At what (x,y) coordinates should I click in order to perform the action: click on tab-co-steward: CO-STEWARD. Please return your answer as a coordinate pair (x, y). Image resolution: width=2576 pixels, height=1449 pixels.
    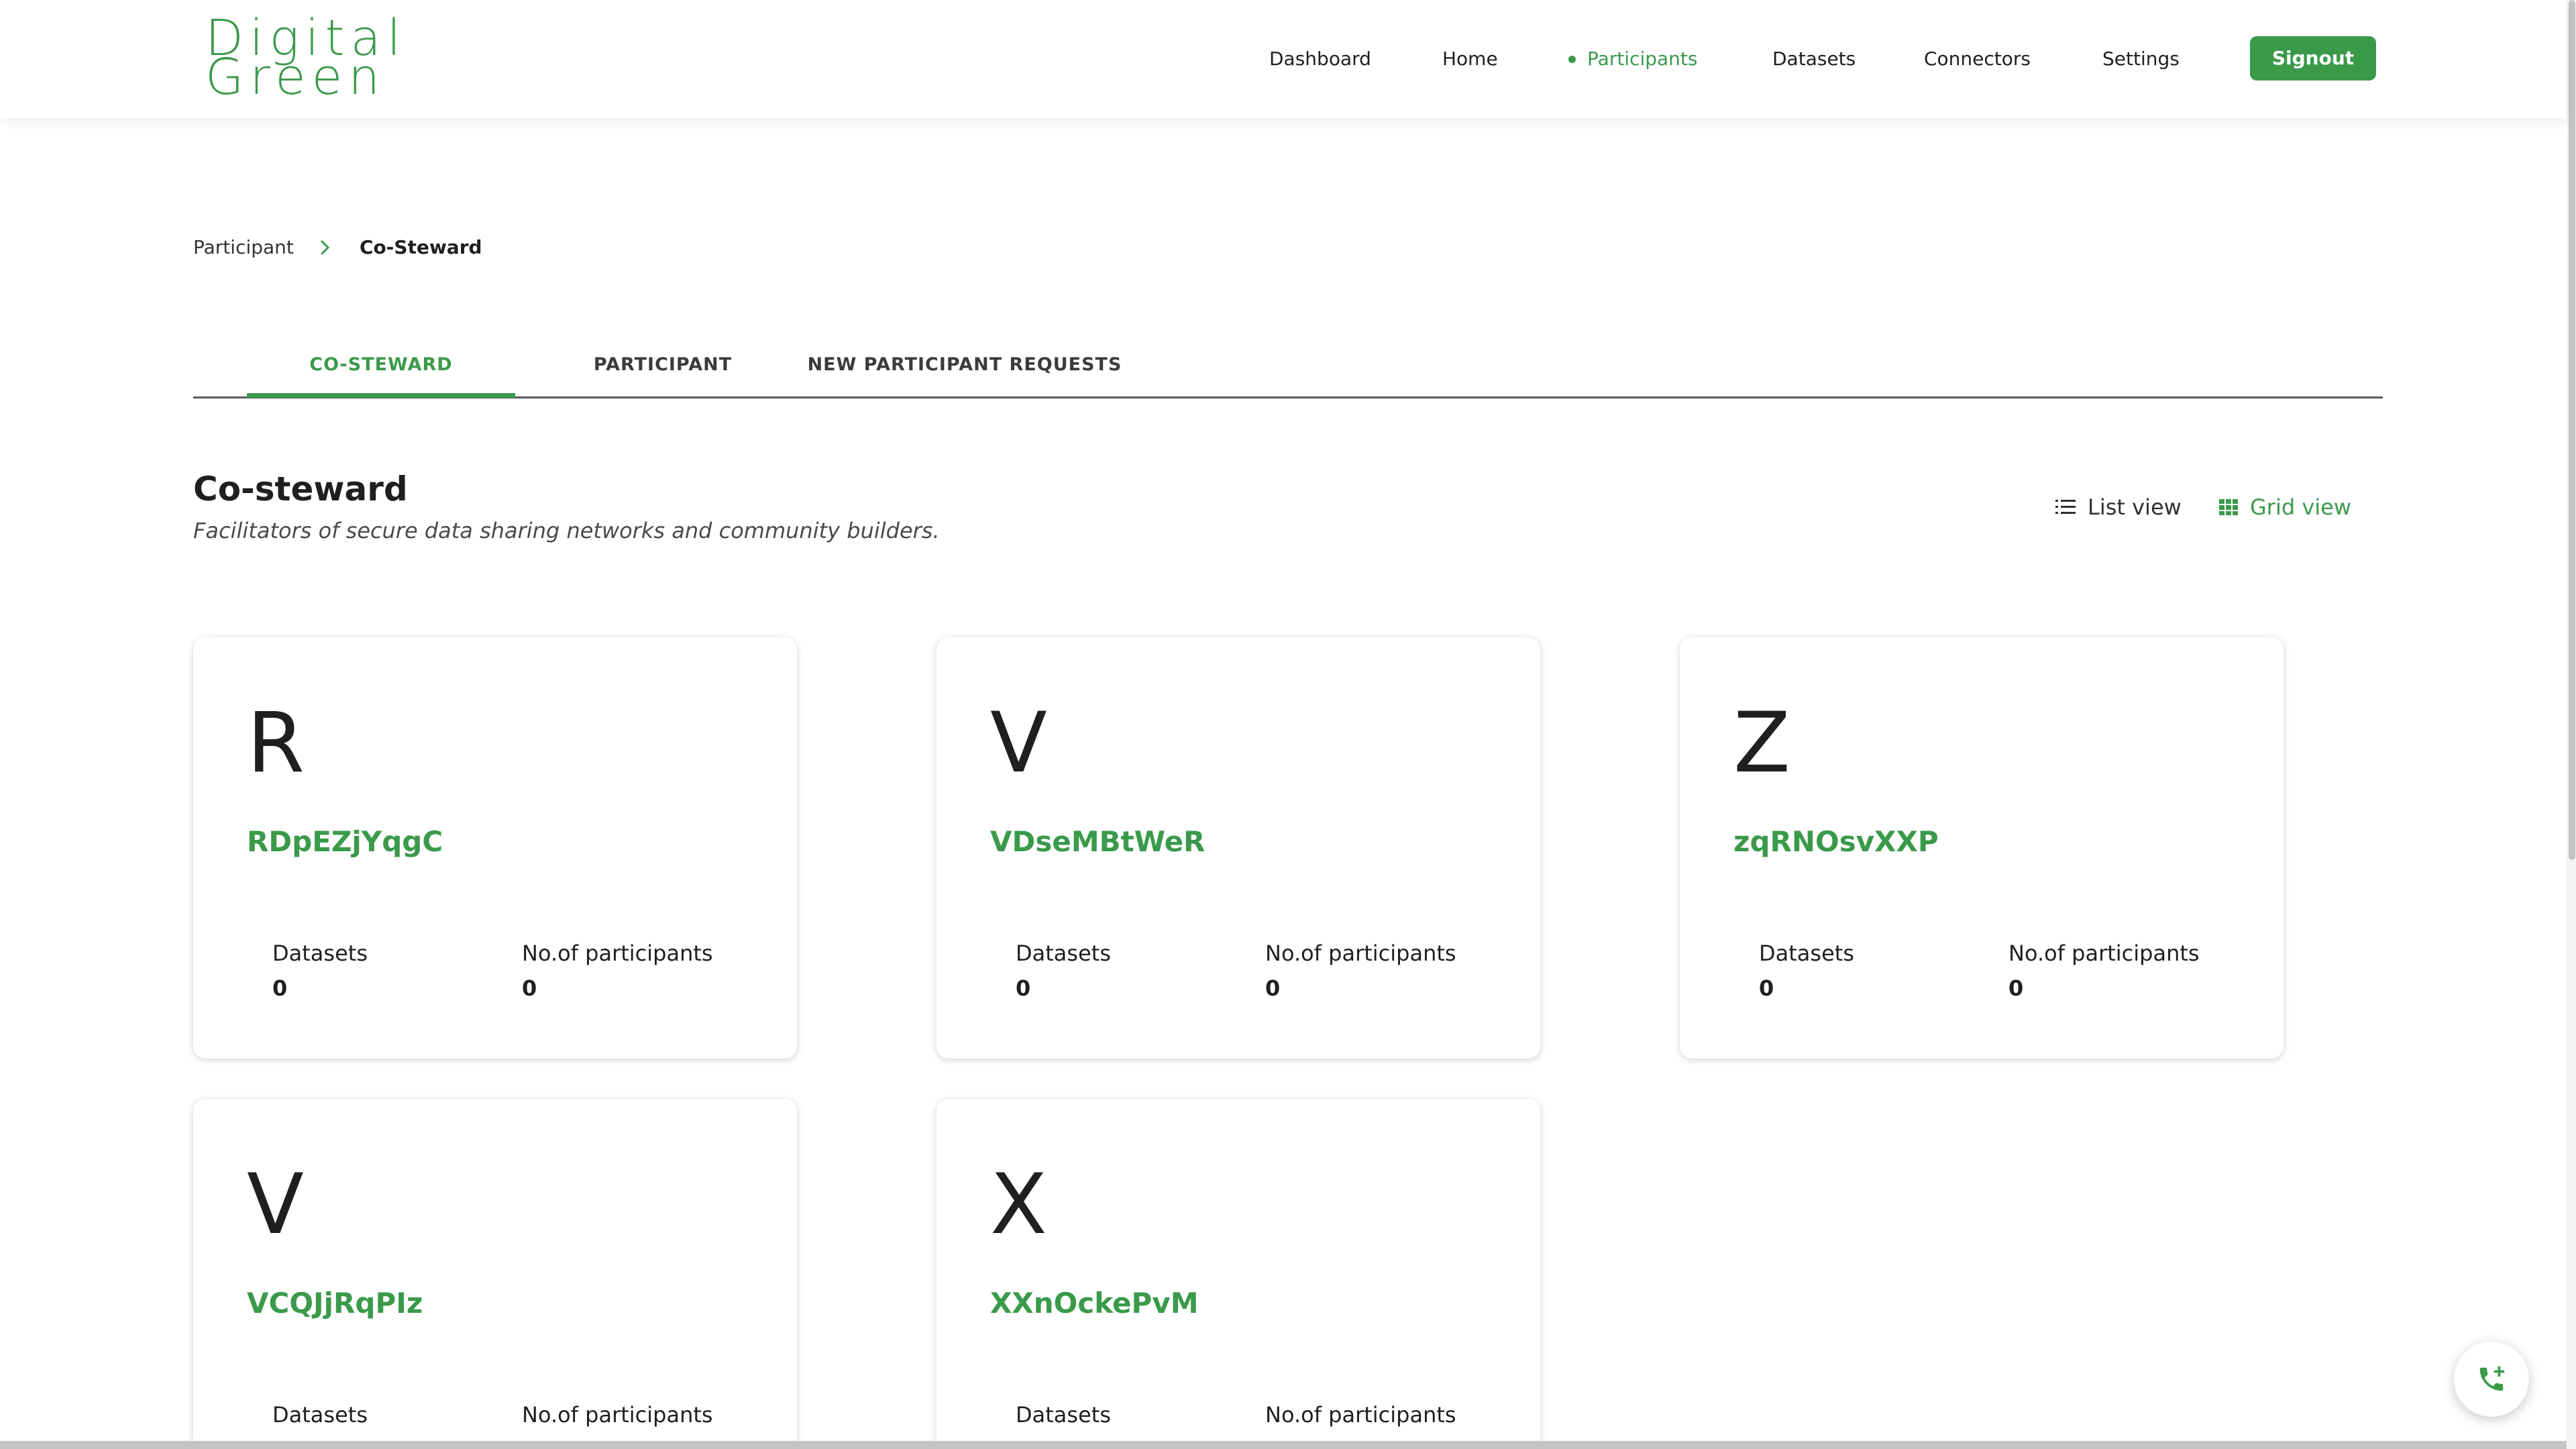
    Looking at the image, I should click on (381, 366).